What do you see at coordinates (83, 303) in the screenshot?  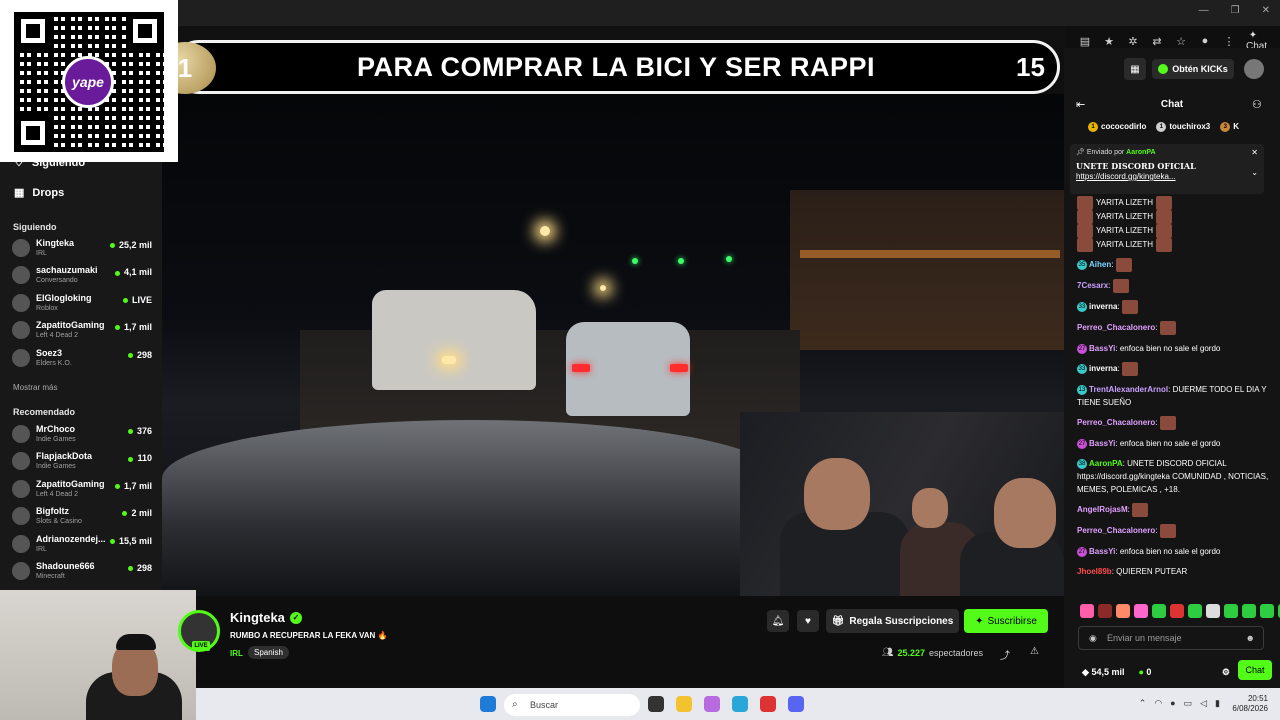 I see `sidebar-channel-item: ElGlogloking Roblox LIVE` at bounding box center [83, 303].